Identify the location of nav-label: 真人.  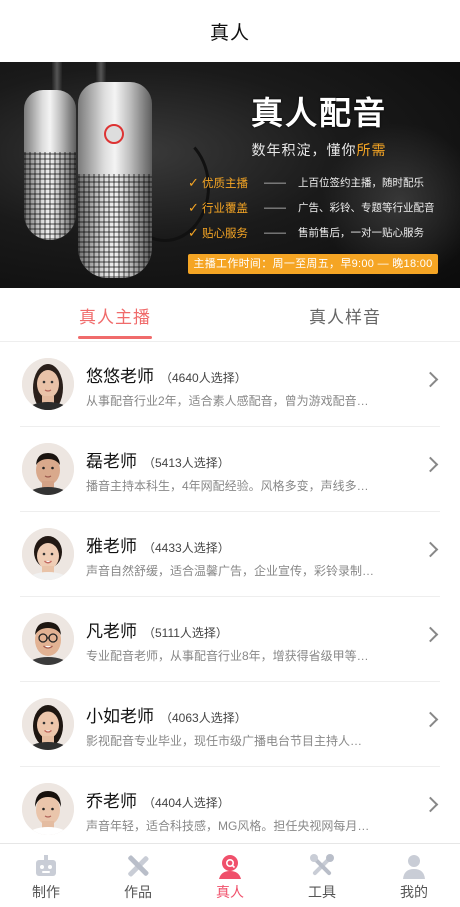
(230, 892).